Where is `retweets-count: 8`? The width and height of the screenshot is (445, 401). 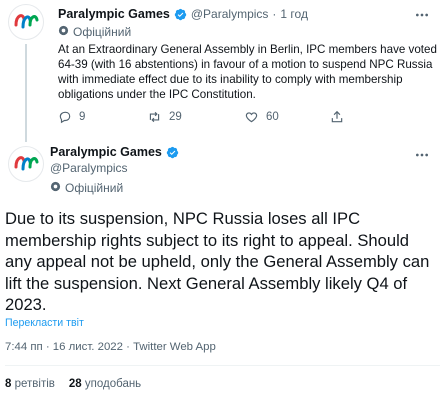 retweets-count: 8 is located at coordinates (8, 384).